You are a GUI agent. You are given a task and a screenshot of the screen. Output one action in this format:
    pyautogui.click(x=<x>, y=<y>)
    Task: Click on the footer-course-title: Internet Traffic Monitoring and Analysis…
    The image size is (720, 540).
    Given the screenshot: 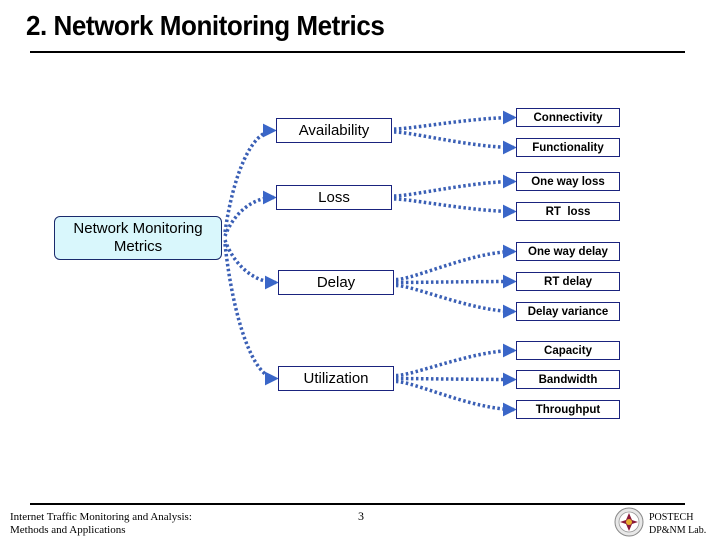 What is the action you would take?
    pyautogui.click(x=101, y=524)
    